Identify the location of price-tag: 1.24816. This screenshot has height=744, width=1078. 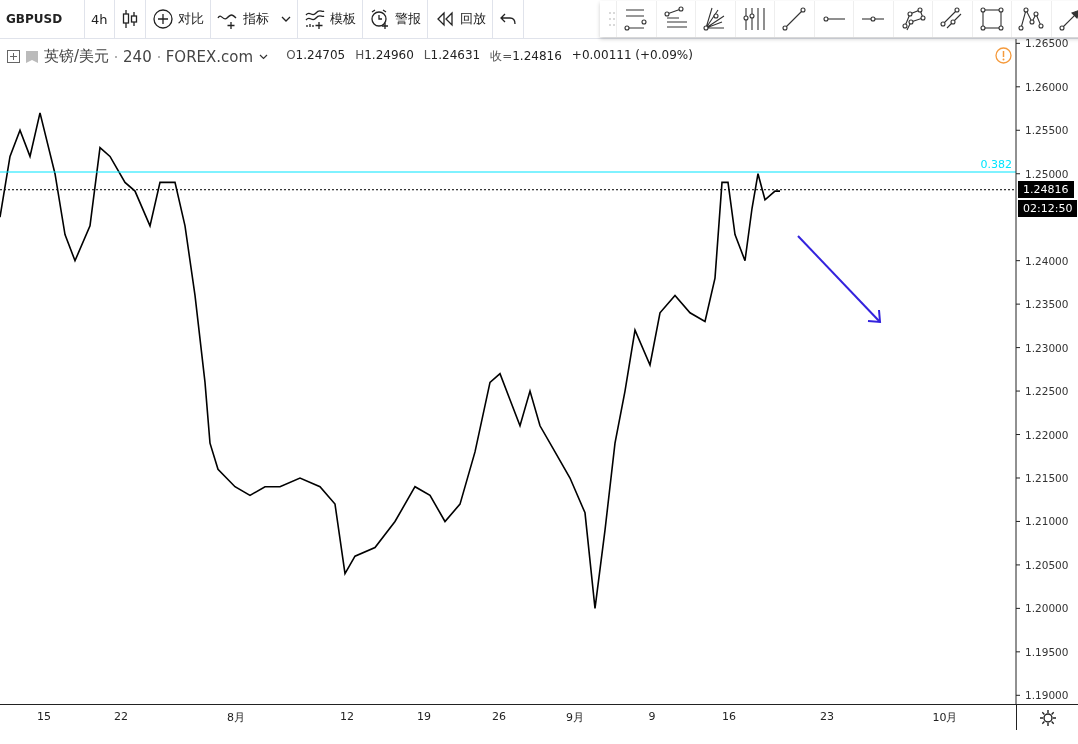
(1046, 189).